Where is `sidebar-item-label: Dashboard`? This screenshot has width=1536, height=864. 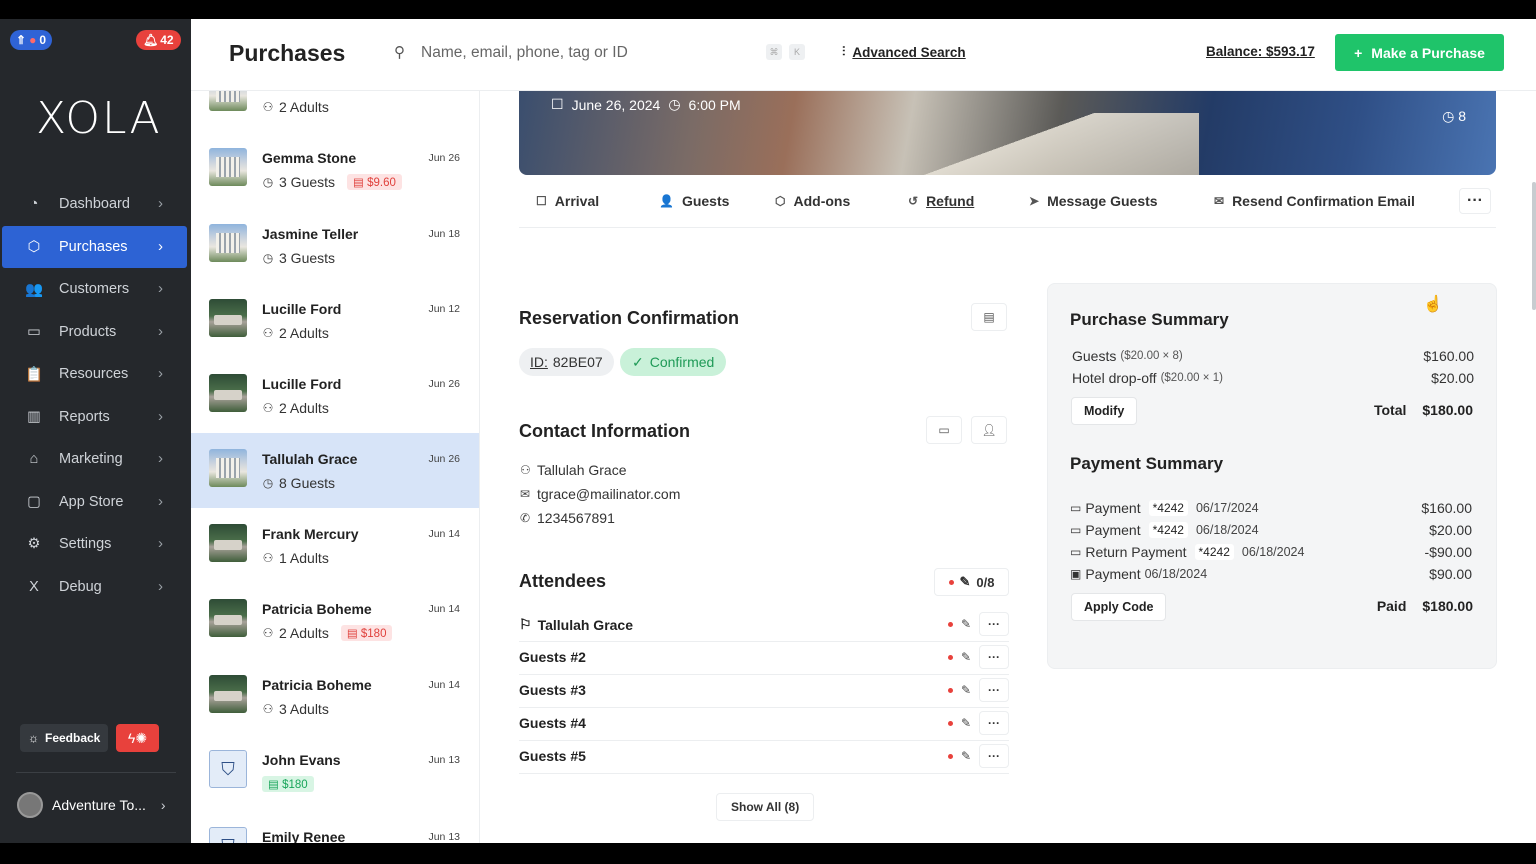 sidebar-item-label: Dashboard is located at coordinates (94, 204).